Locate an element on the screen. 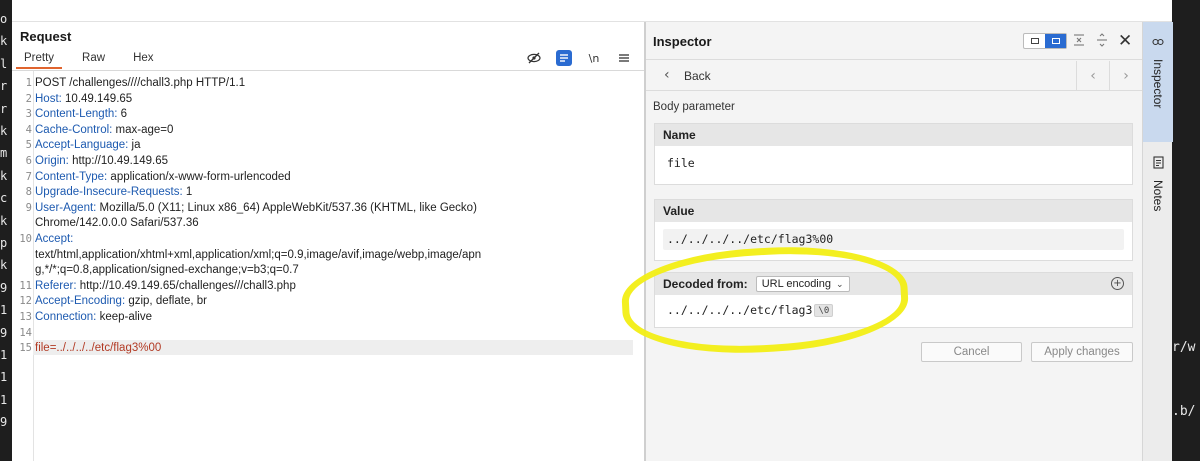 The image size is (1200, 461). line-number: 8 is located at coordinates (28, 192).